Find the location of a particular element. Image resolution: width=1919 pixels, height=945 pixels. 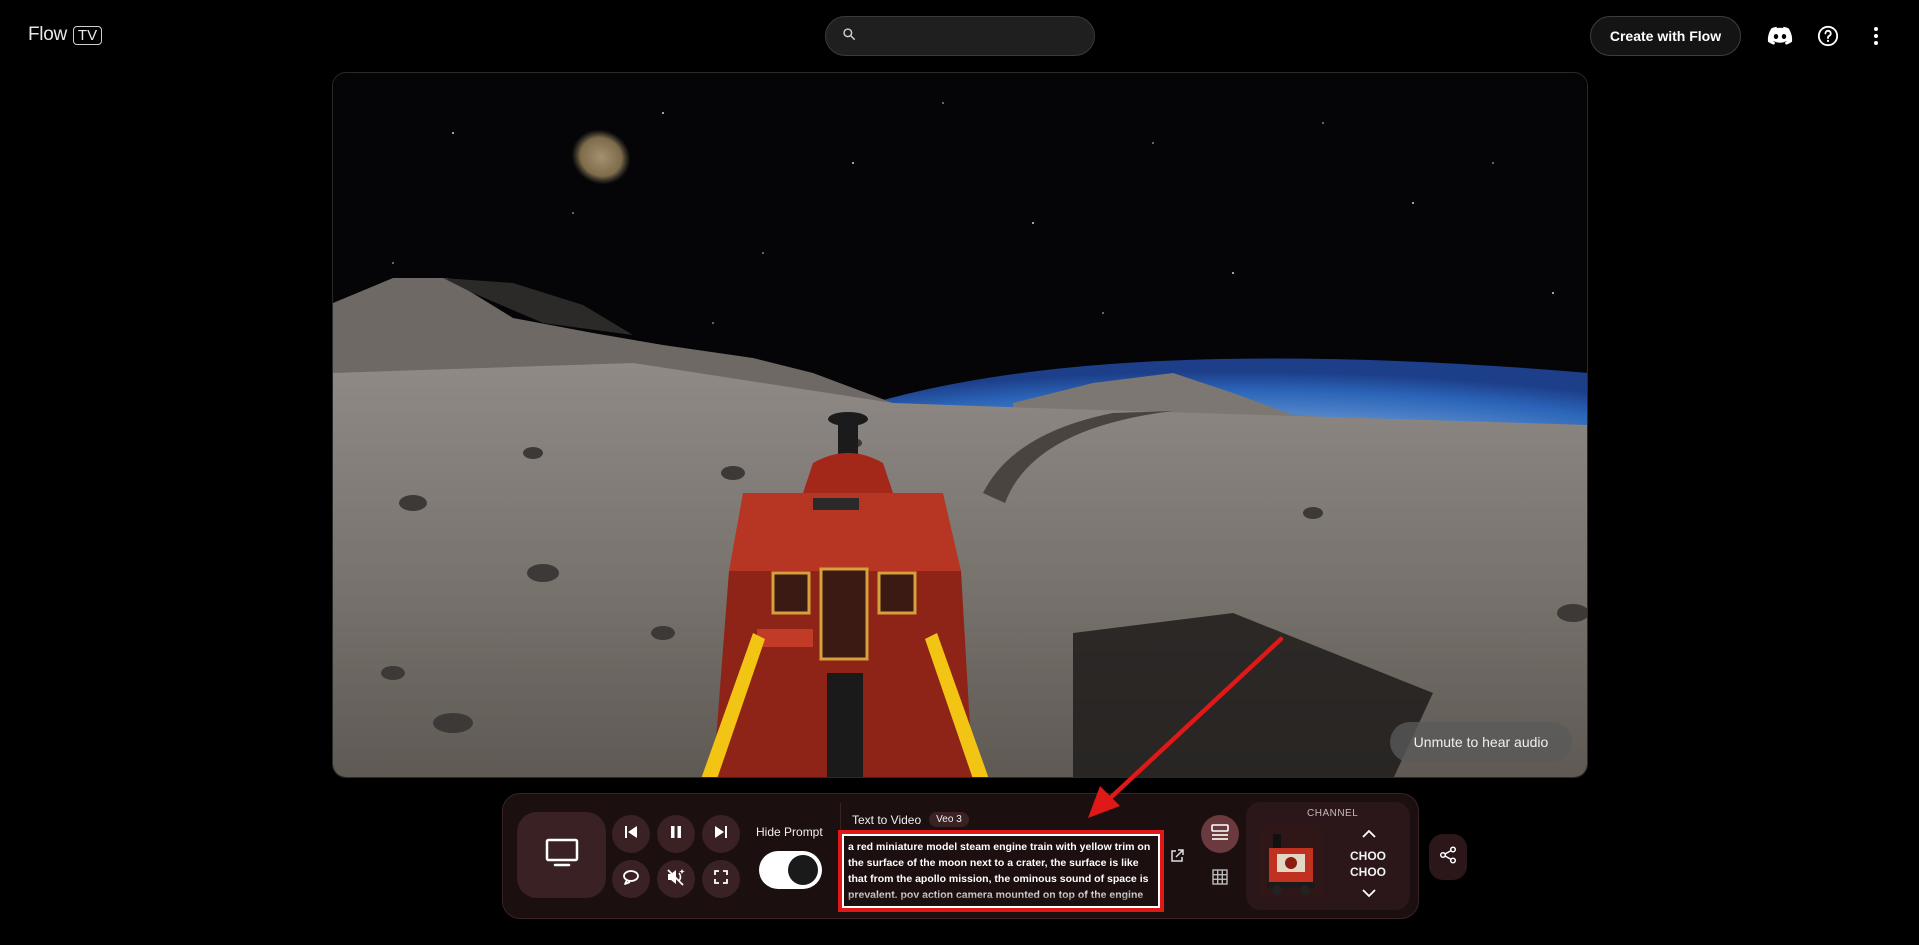

hide-prompt-label: Hide Prompt is located at coordinates (789, 832).